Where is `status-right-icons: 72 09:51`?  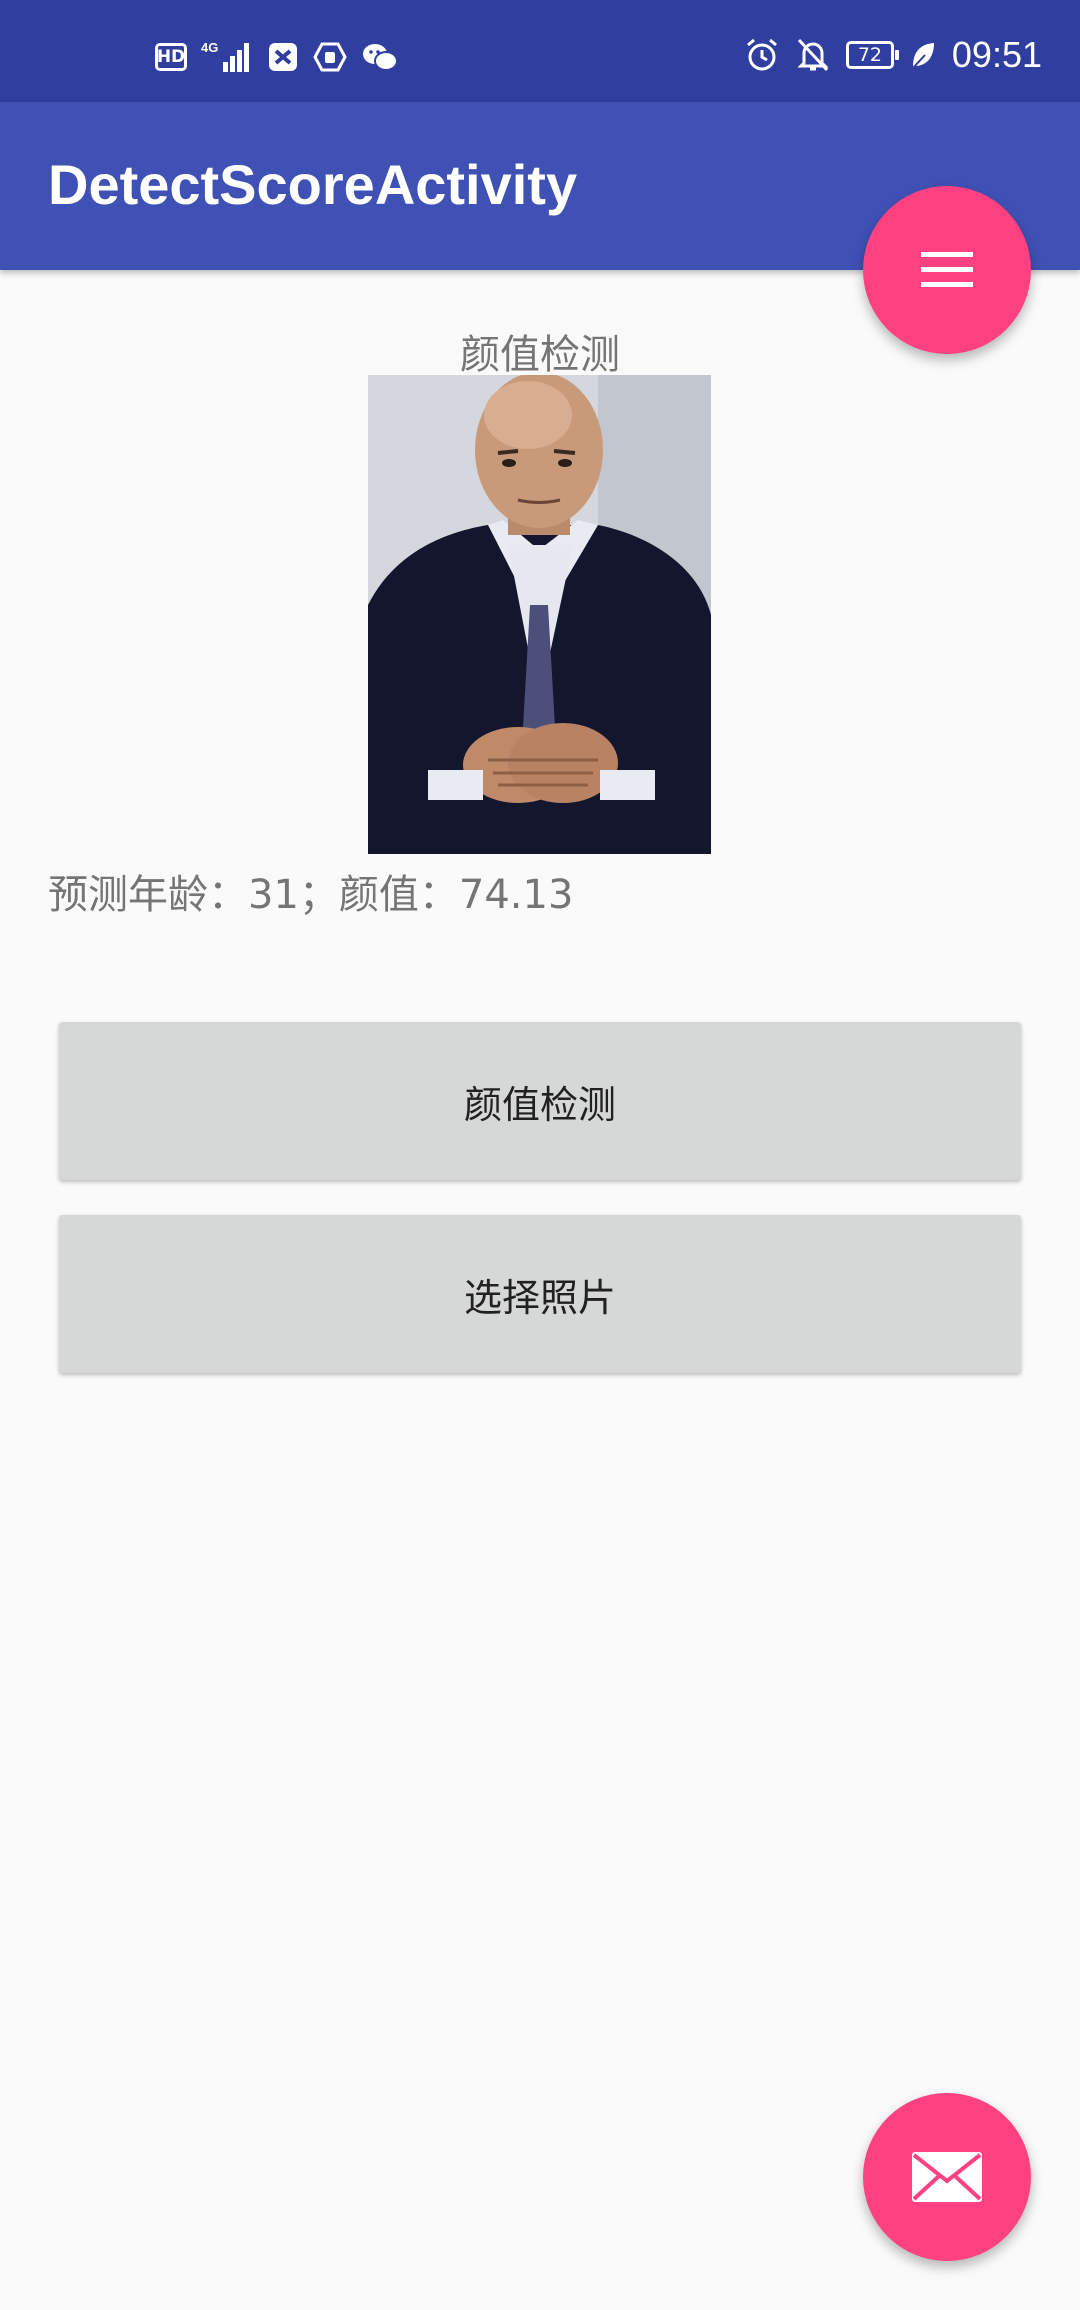
status-right-icons: 72 09:51 is located at coordinates (893, 55).